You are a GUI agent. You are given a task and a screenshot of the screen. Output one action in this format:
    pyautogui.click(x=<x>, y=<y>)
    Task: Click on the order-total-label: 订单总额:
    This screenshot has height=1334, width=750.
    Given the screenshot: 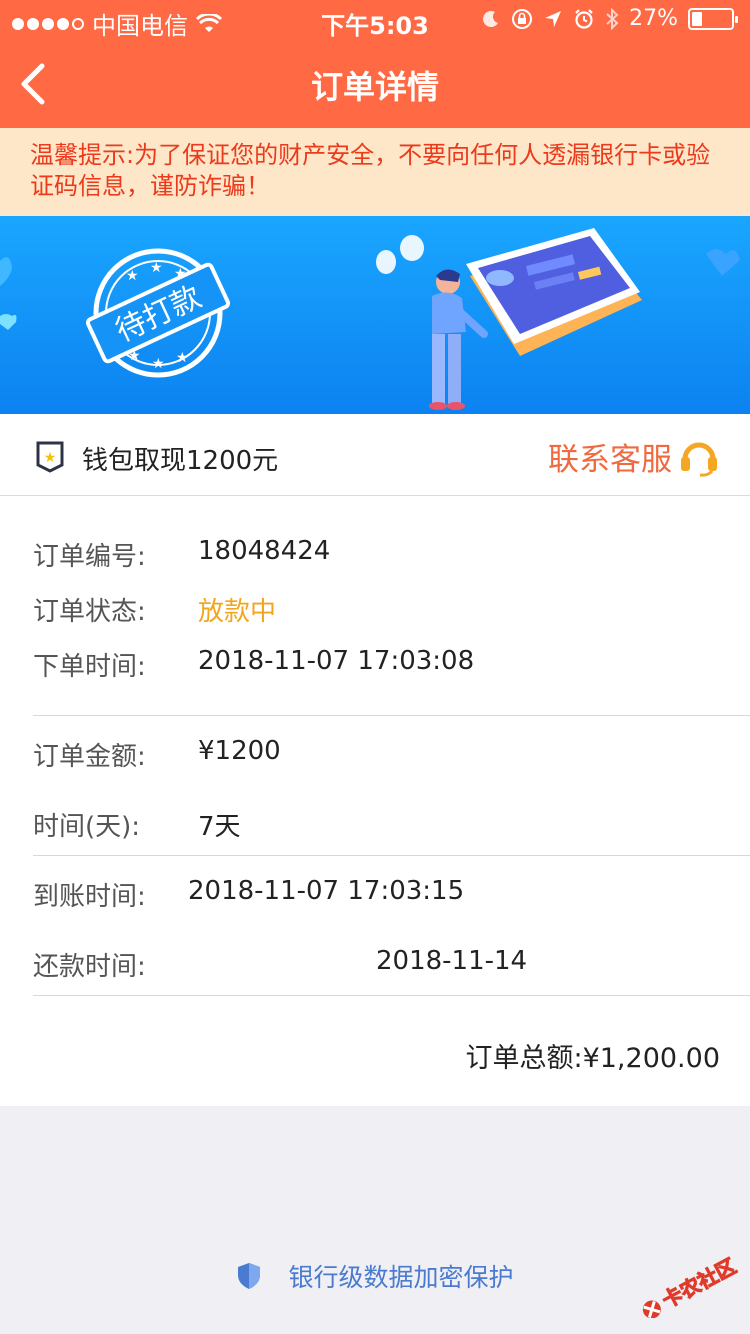 What is the action you would take?
    pyautogui.click(x=524, y=1058)
    